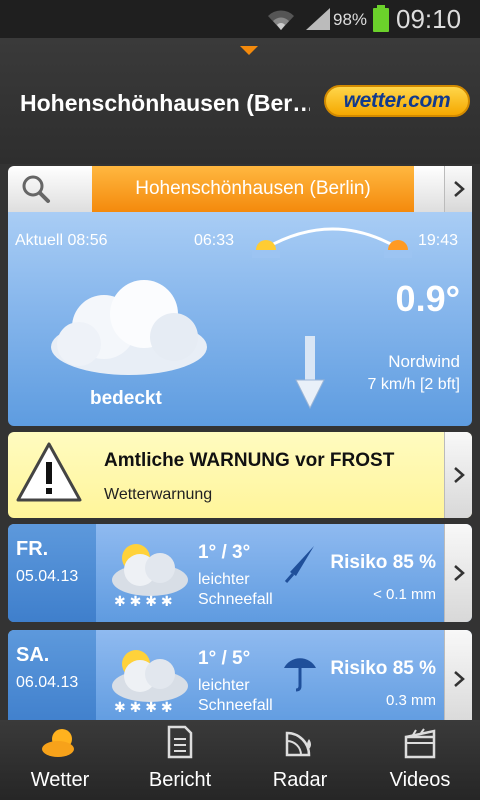 Image resolution: width=480 pixels, height=800 pixels. I want to click on nav-label-videos: Videos, so click(420, 780).